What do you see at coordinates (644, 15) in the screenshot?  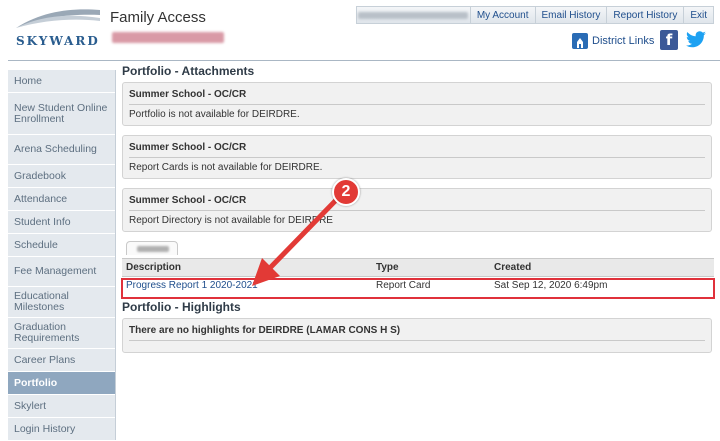 I see `report-history-link: Report History` at bounding box center [644, 15].